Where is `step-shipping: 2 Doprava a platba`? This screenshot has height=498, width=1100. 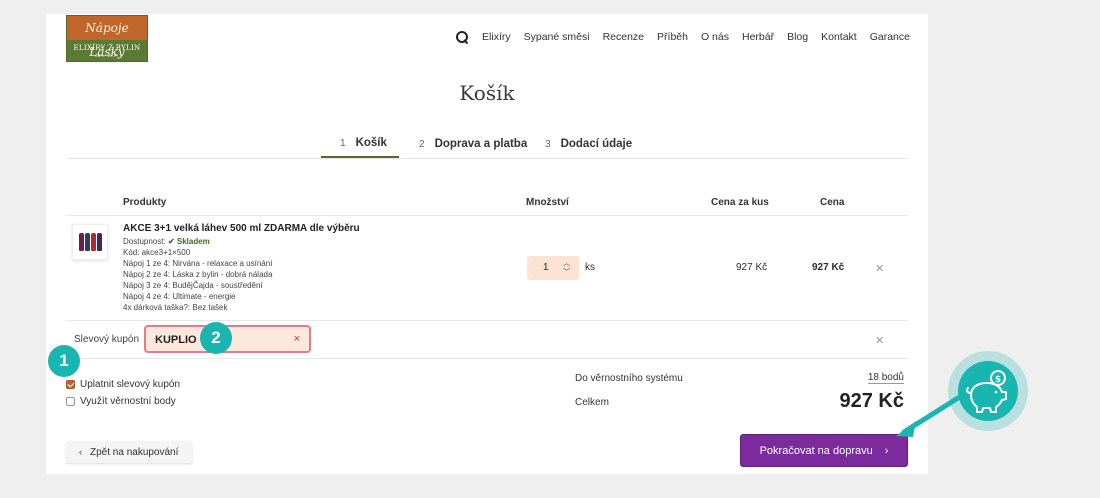 step-shipping: 2 Doprava a platba is located at coordinates (467, 144).